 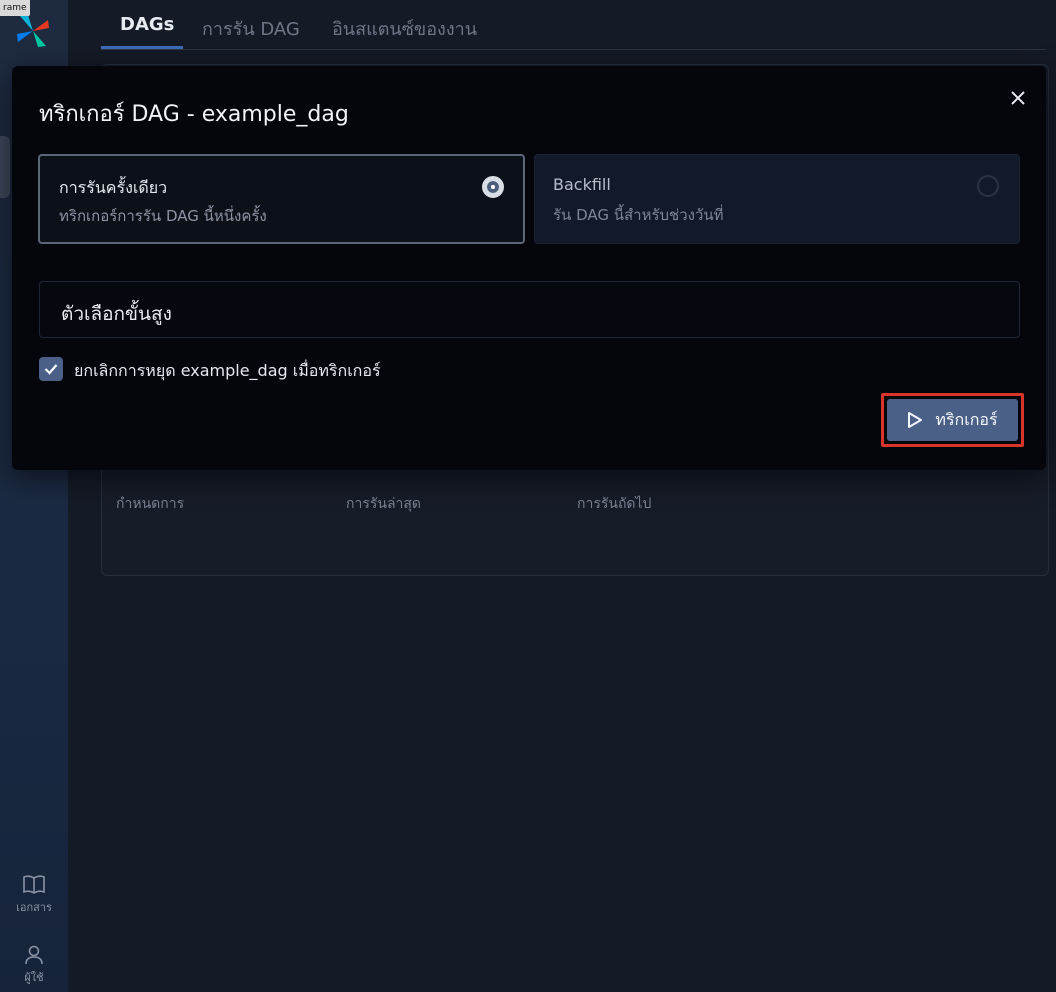 What do you see at coordinates (113, 187) in the screenshot?
I see `option-title: การรันครั้งเดียว` at bounding box center [113, 187].